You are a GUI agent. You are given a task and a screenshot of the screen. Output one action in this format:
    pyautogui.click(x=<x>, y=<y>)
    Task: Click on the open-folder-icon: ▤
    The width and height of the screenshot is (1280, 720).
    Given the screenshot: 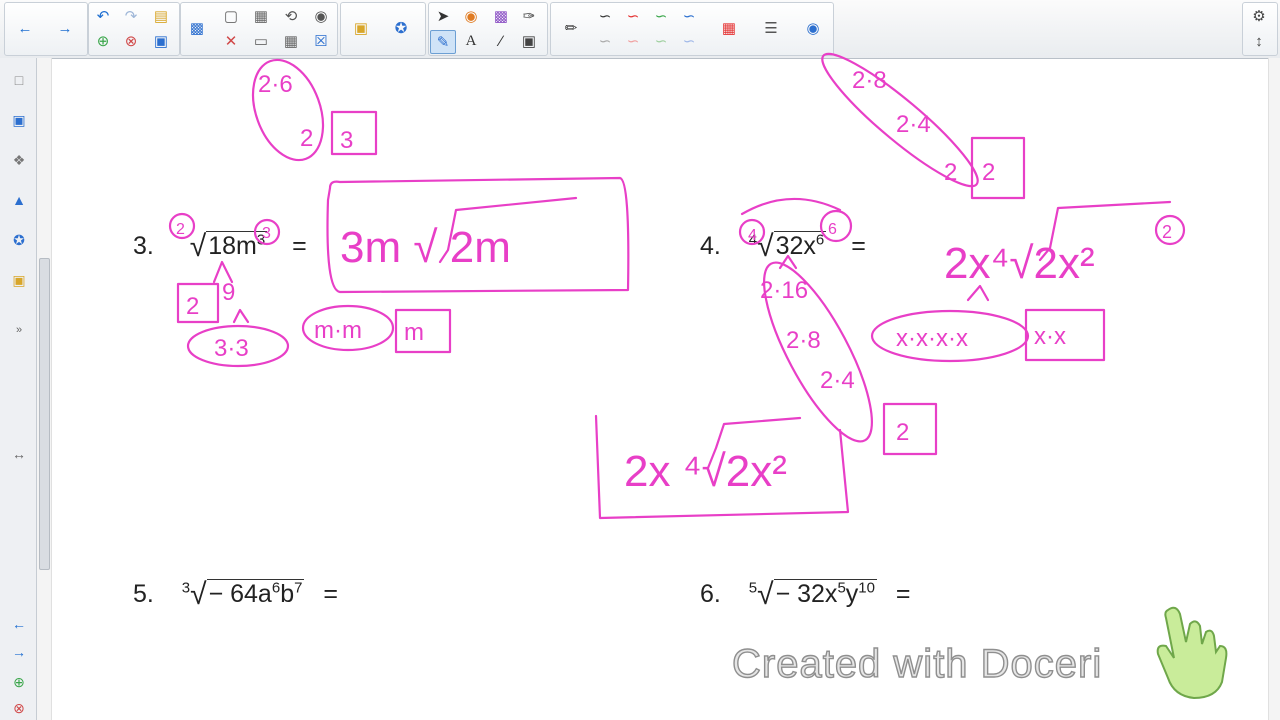 What is the action you would take?
    pyautogui.click(x=161, y=16)
    